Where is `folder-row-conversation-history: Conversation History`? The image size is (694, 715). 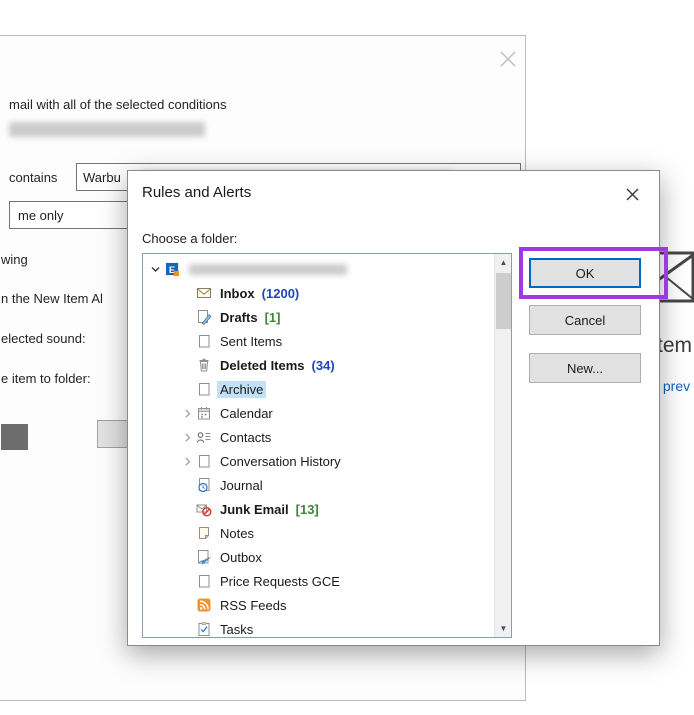
folder-row-conversation-history: Conversation History is located at coordinates (318, 461).